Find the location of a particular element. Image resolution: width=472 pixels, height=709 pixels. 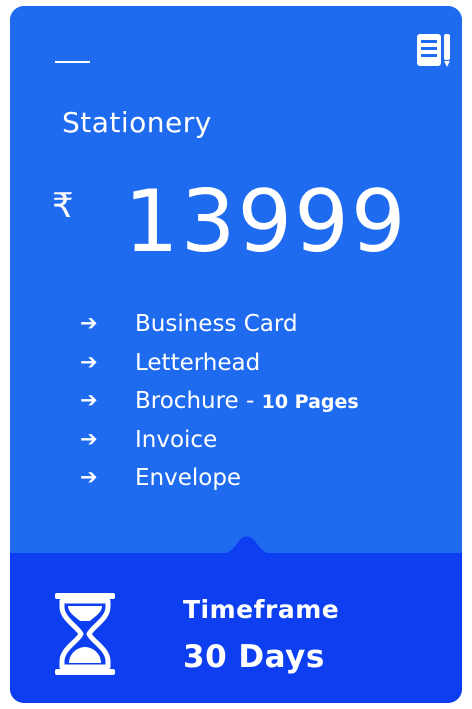

feature-label: Invoice is located at coordinates (176, 439).